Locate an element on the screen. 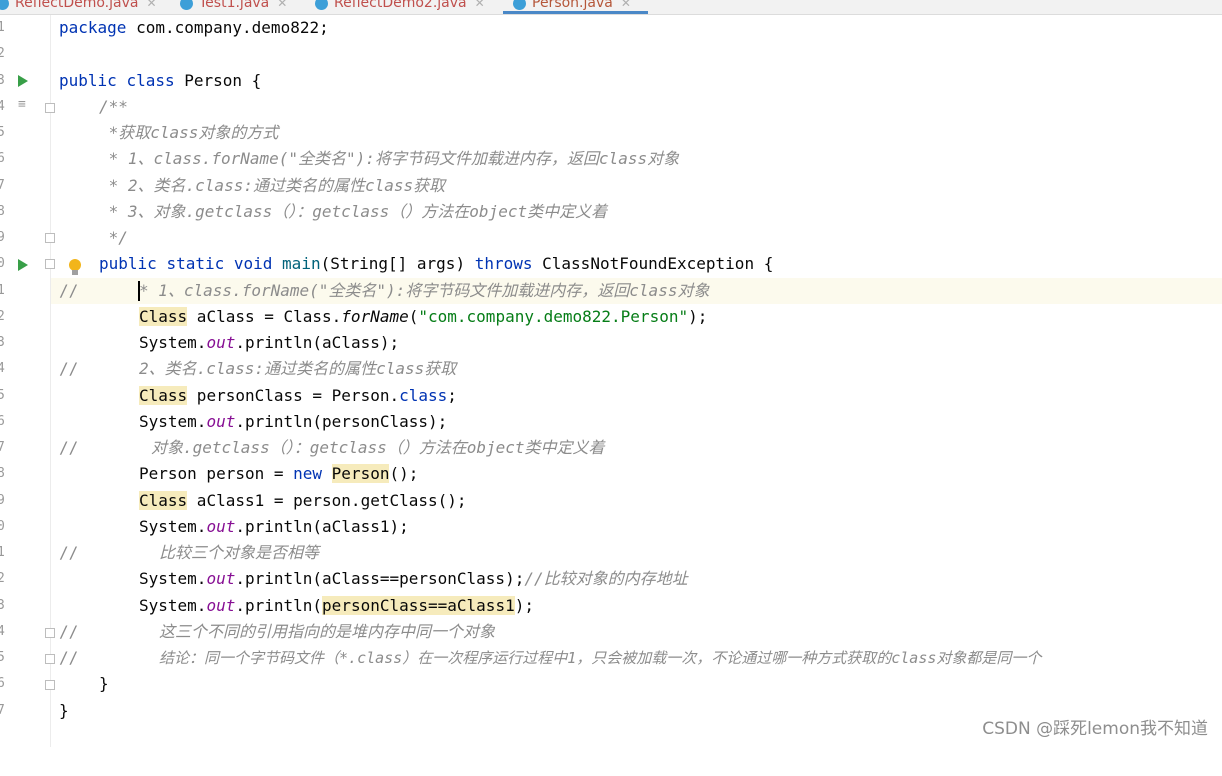 The image size is (1222, 776). code-line-1: package com.company.demo822; is located at coordinates (194, 27).